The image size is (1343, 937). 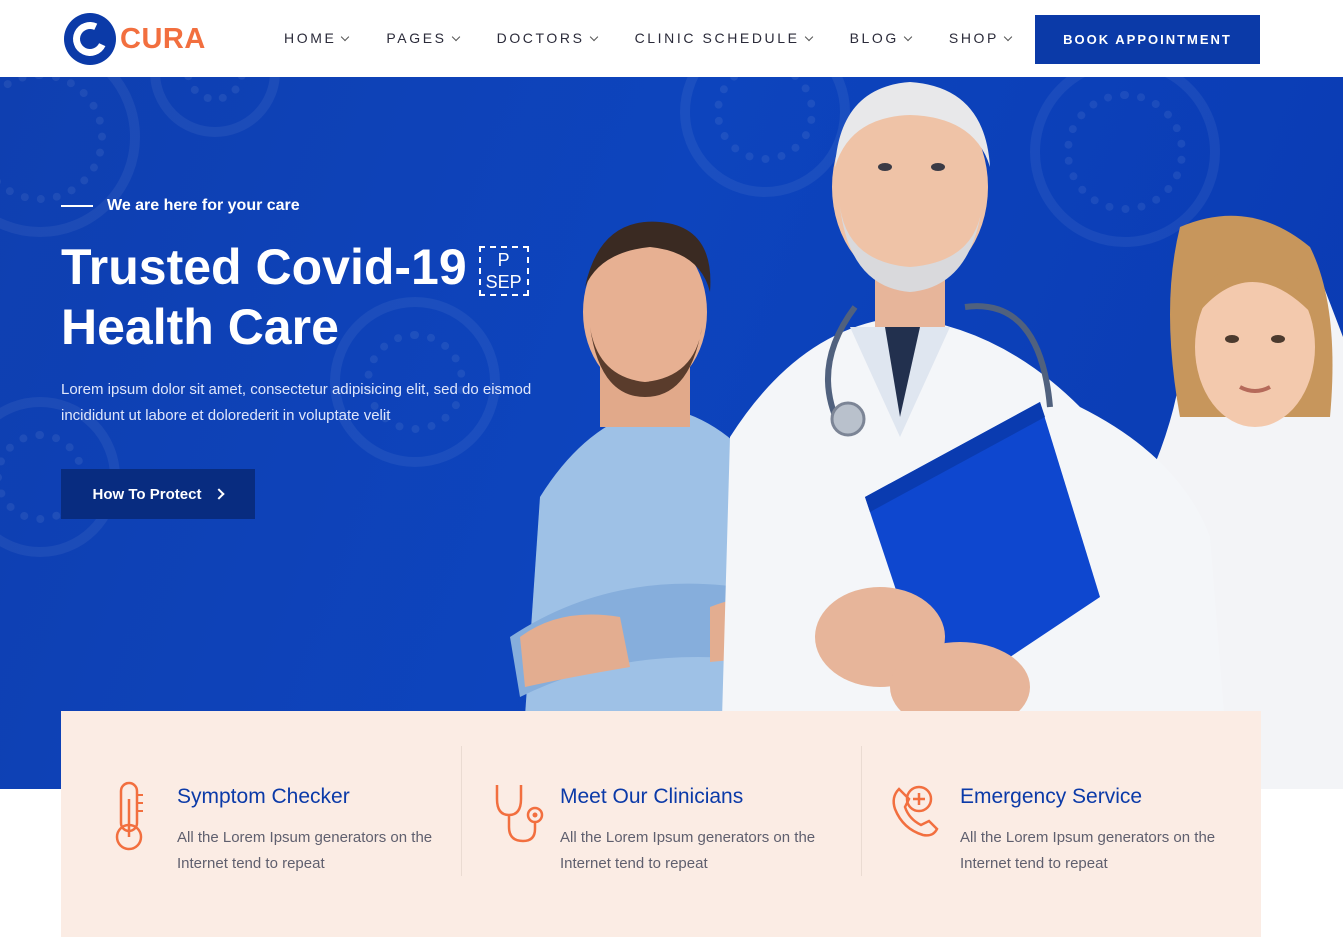 I want to click on nav-item-pages: PAGES, so click(x=423, y=38).